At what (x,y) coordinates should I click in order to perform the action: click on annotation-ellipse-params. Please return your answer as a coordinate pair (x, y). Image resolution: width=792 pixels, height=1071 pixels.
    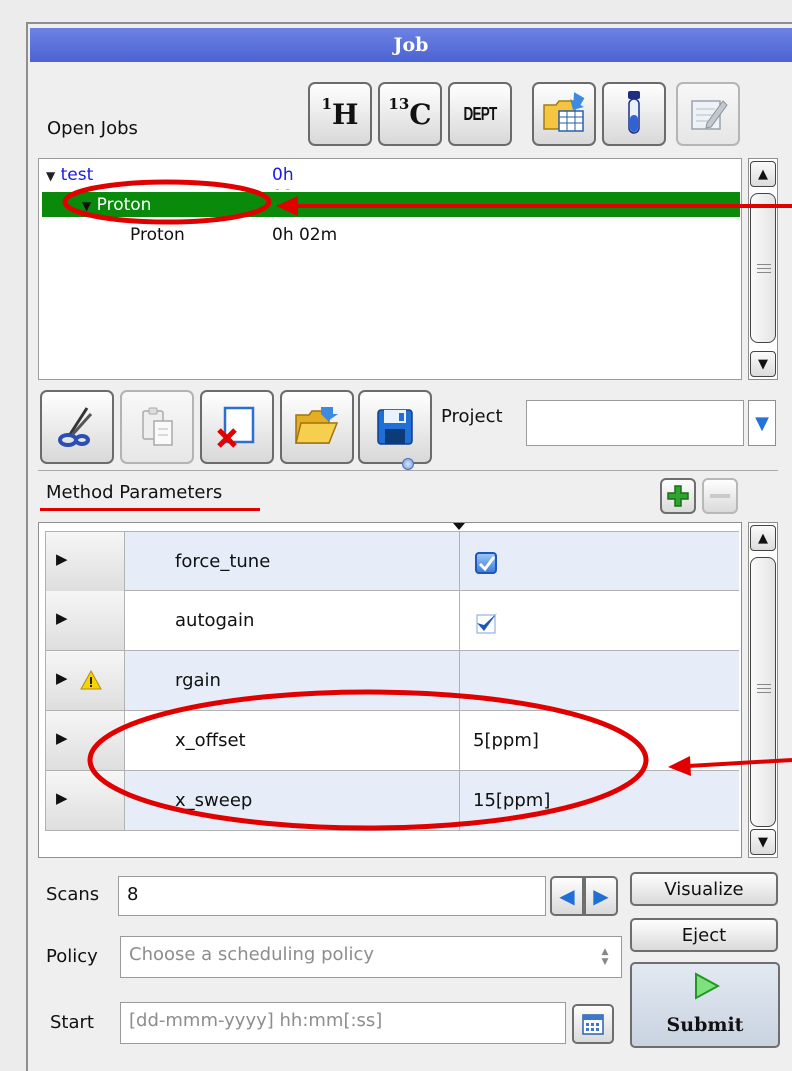
    Looking at the image, I should click on (368, 760).